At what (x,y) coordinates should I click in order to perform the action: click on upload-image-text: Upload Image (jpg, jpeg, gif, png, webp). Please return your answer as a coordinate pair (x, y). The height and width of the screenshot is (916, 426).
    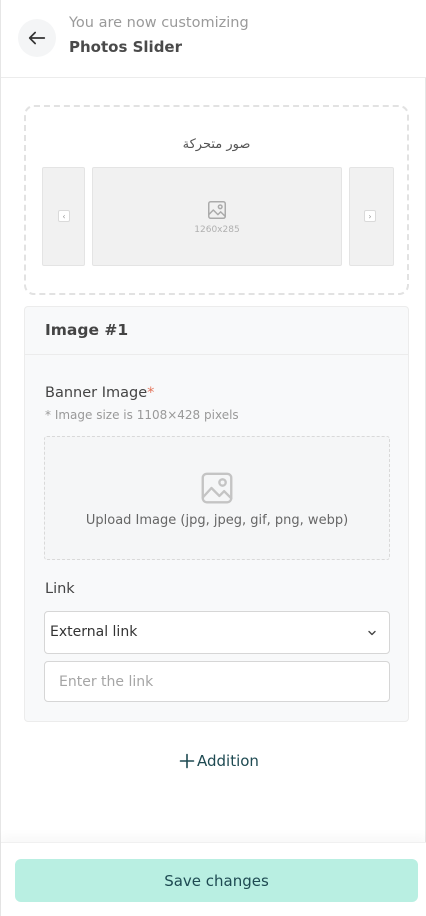
    Looking at the image, I should click on (217, 520).